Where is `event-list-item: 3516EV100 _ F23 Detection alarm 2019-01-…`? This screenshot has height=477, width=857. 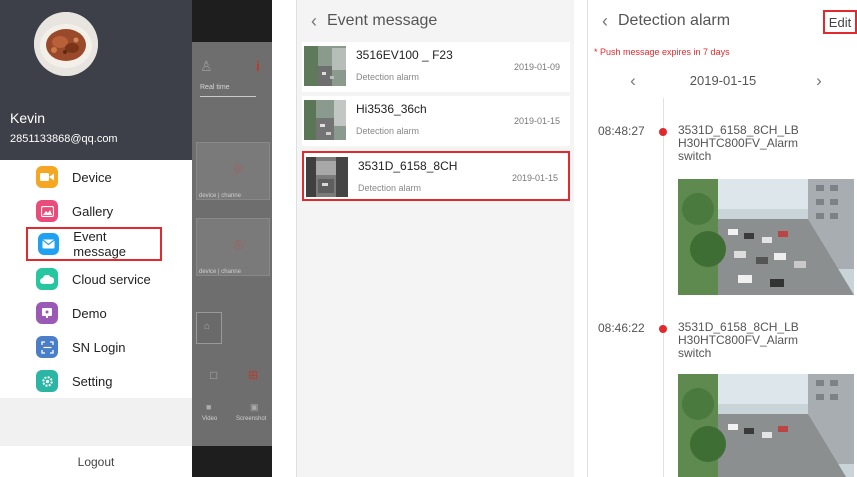
event-list-item: 3516EV100 _ F23 Detection alarm 2019-01-… is located at coordinates (436, 67).